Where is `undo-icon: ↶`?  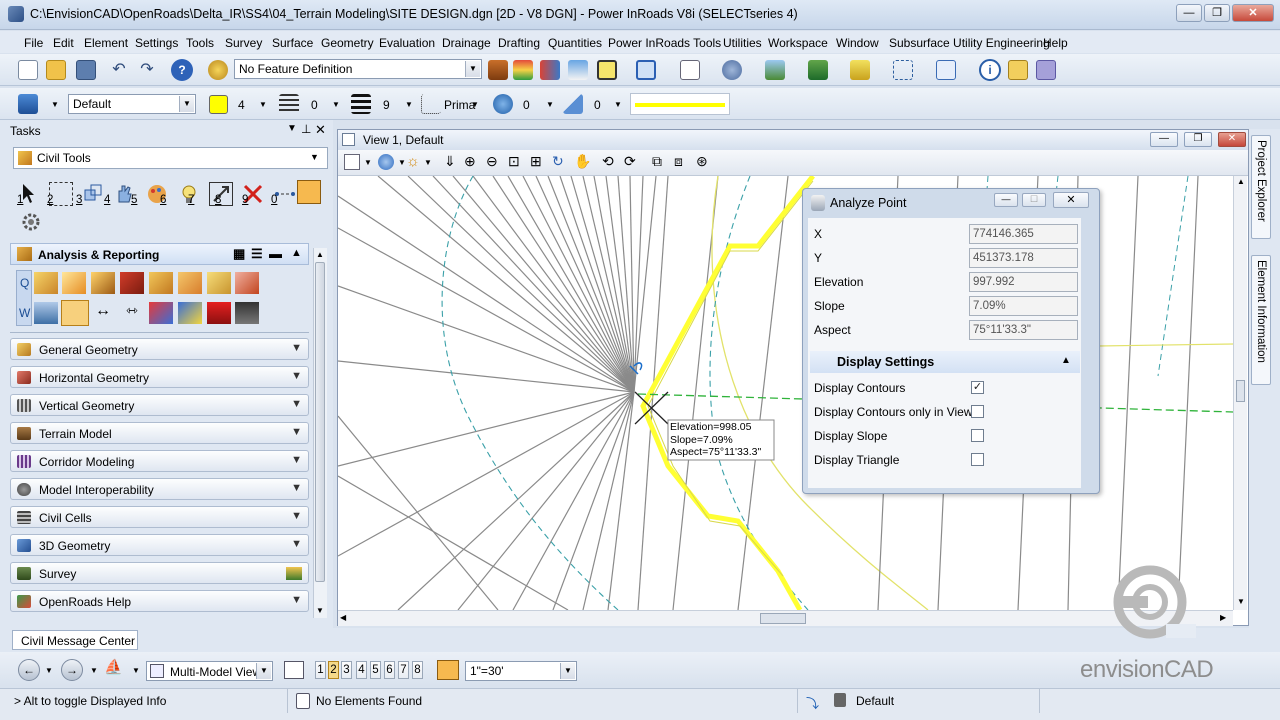 undo-icon: ↶ is located at coordinates (119, 70).